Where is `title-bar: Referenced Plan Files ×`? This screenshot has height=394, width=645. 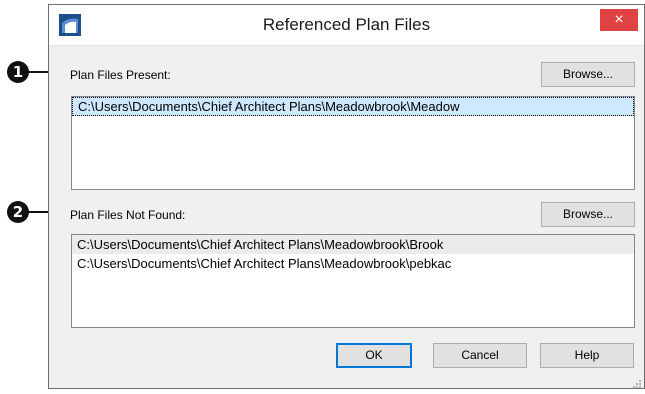
title-bar: Referenced Plan Files × is located at coordinates (346, 25).